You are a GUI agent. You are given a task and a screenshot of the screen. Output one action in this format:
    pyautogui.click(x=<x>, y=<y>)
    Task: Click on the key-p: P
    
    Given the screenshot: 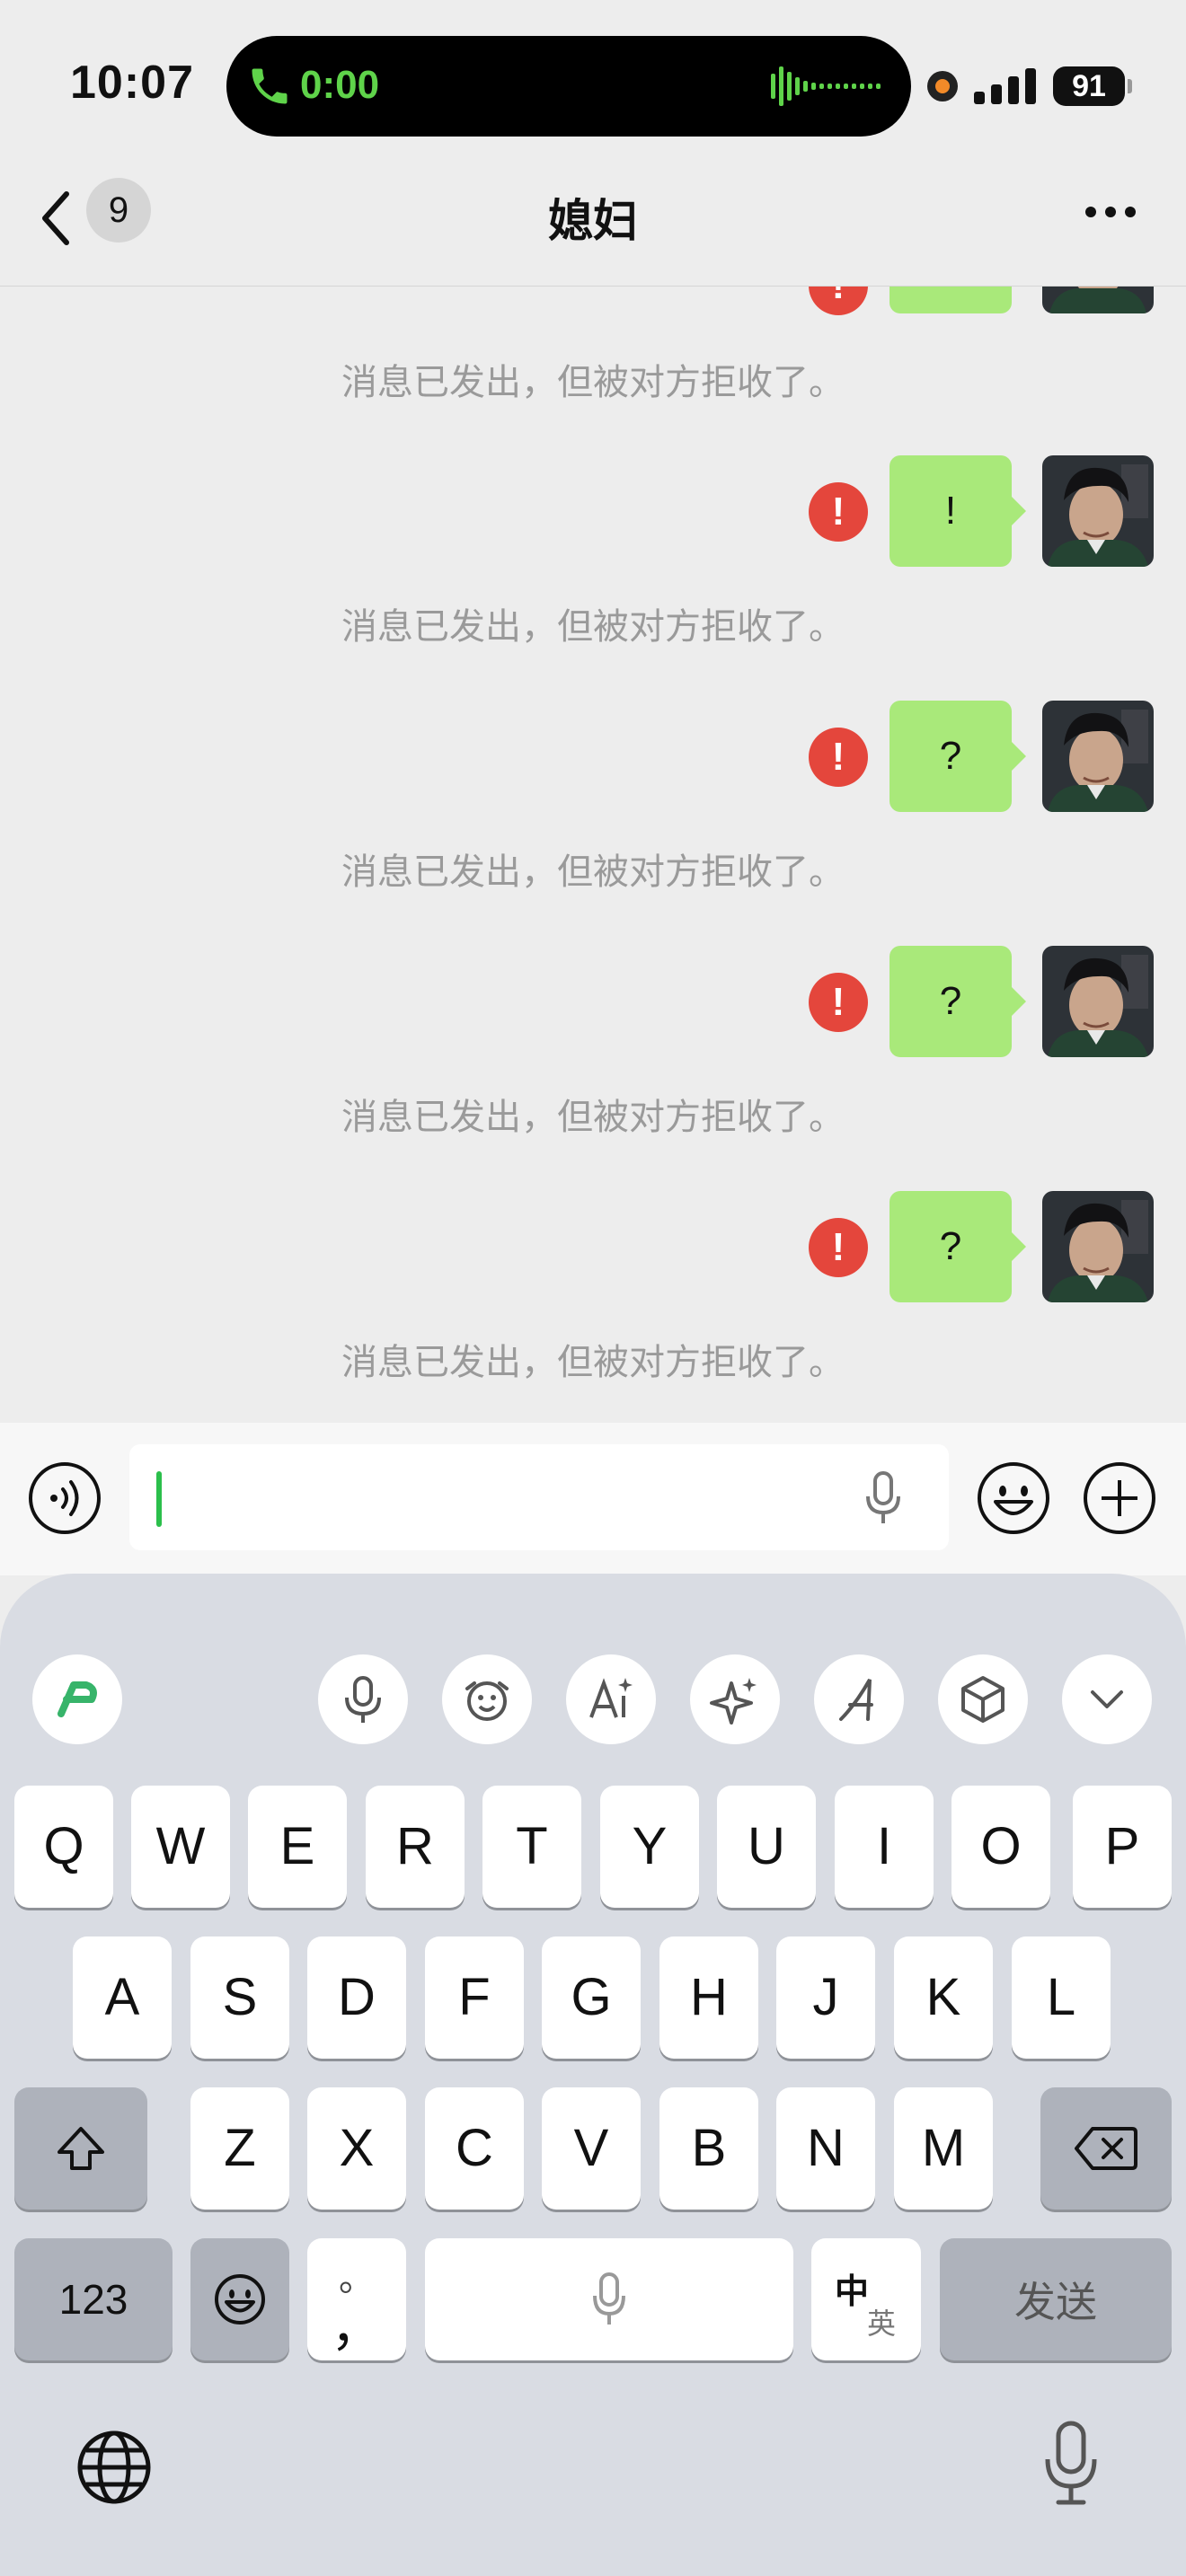 What is the action you would take?
    pyautogui.click(x=1122, y=1847)
    